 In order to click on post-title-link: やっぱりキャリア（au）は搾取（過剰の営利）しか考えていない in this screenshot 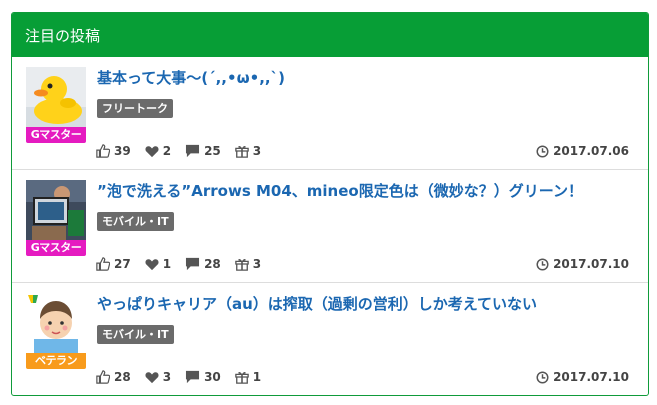, I will do `click(317, 303)`.